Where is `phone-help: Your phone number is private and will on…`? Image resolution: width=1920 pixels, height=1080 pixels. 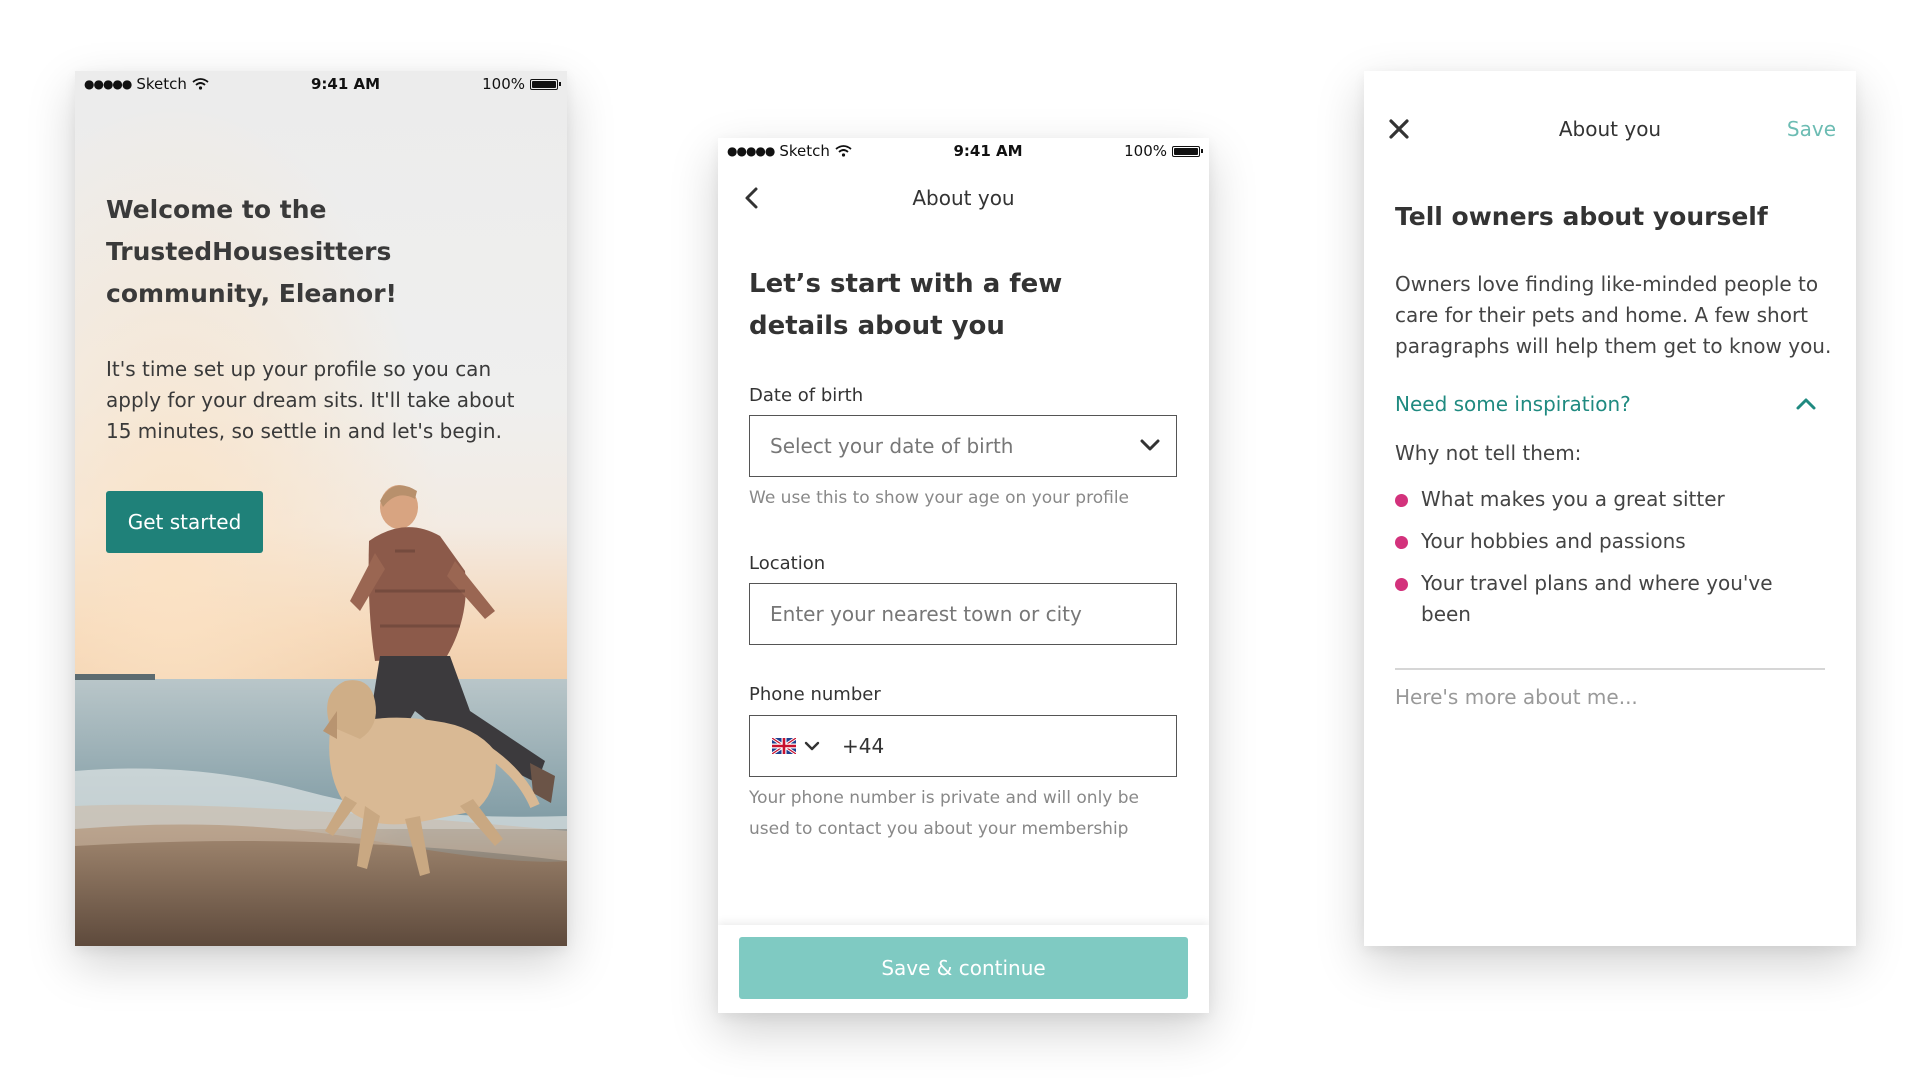 phone-help: Your phone number is private and will on… is located at coordinates (944, 813).